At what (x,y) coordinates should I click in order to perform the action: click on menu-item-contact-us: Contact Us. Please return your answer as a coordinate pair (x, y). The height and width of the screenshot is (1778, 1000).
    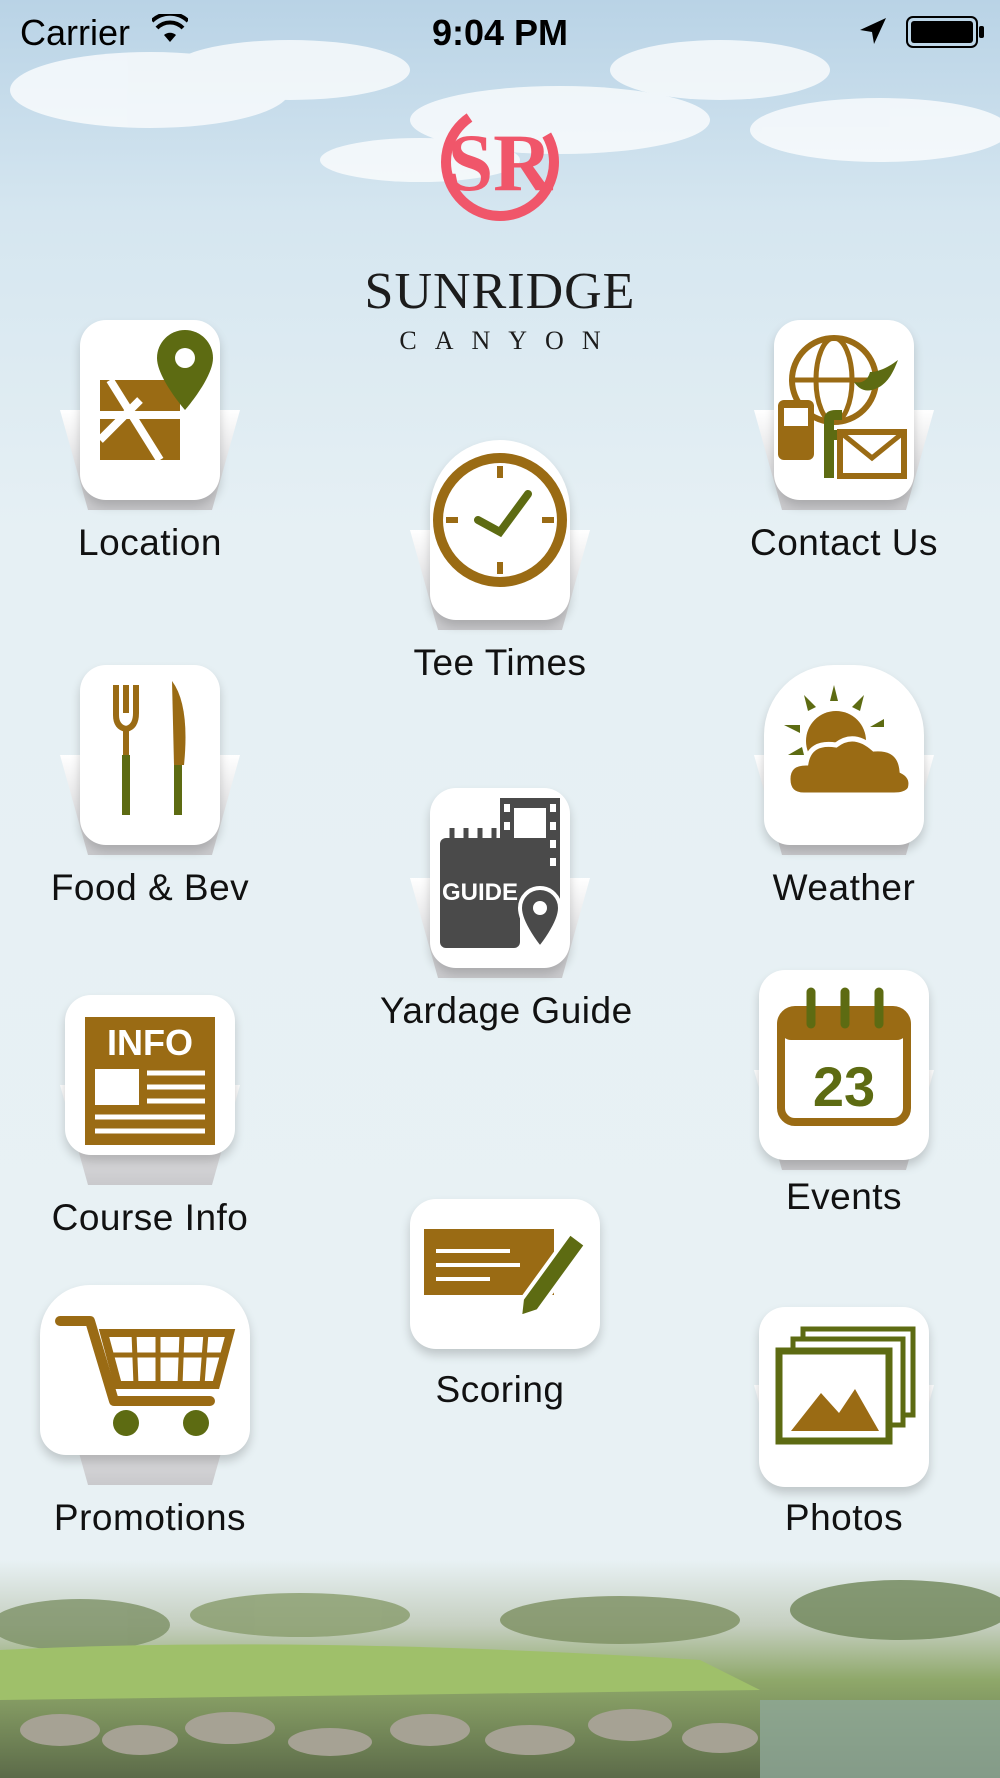
    Looking at the image, I should click on (844, 437).